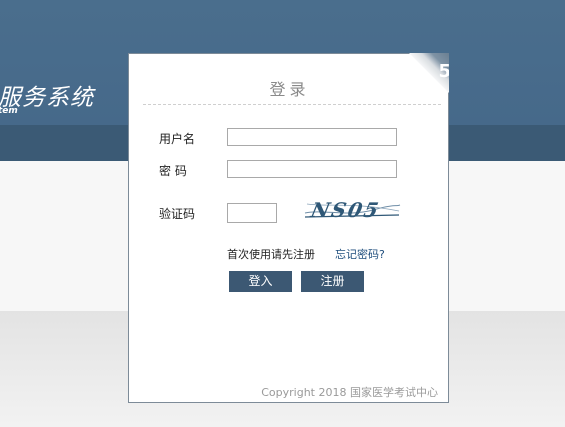 The image size is (565, 427). What do you see at coordinates (312, 137) in the screenshot?
I see `username-input` at bounding box center [312, 137].